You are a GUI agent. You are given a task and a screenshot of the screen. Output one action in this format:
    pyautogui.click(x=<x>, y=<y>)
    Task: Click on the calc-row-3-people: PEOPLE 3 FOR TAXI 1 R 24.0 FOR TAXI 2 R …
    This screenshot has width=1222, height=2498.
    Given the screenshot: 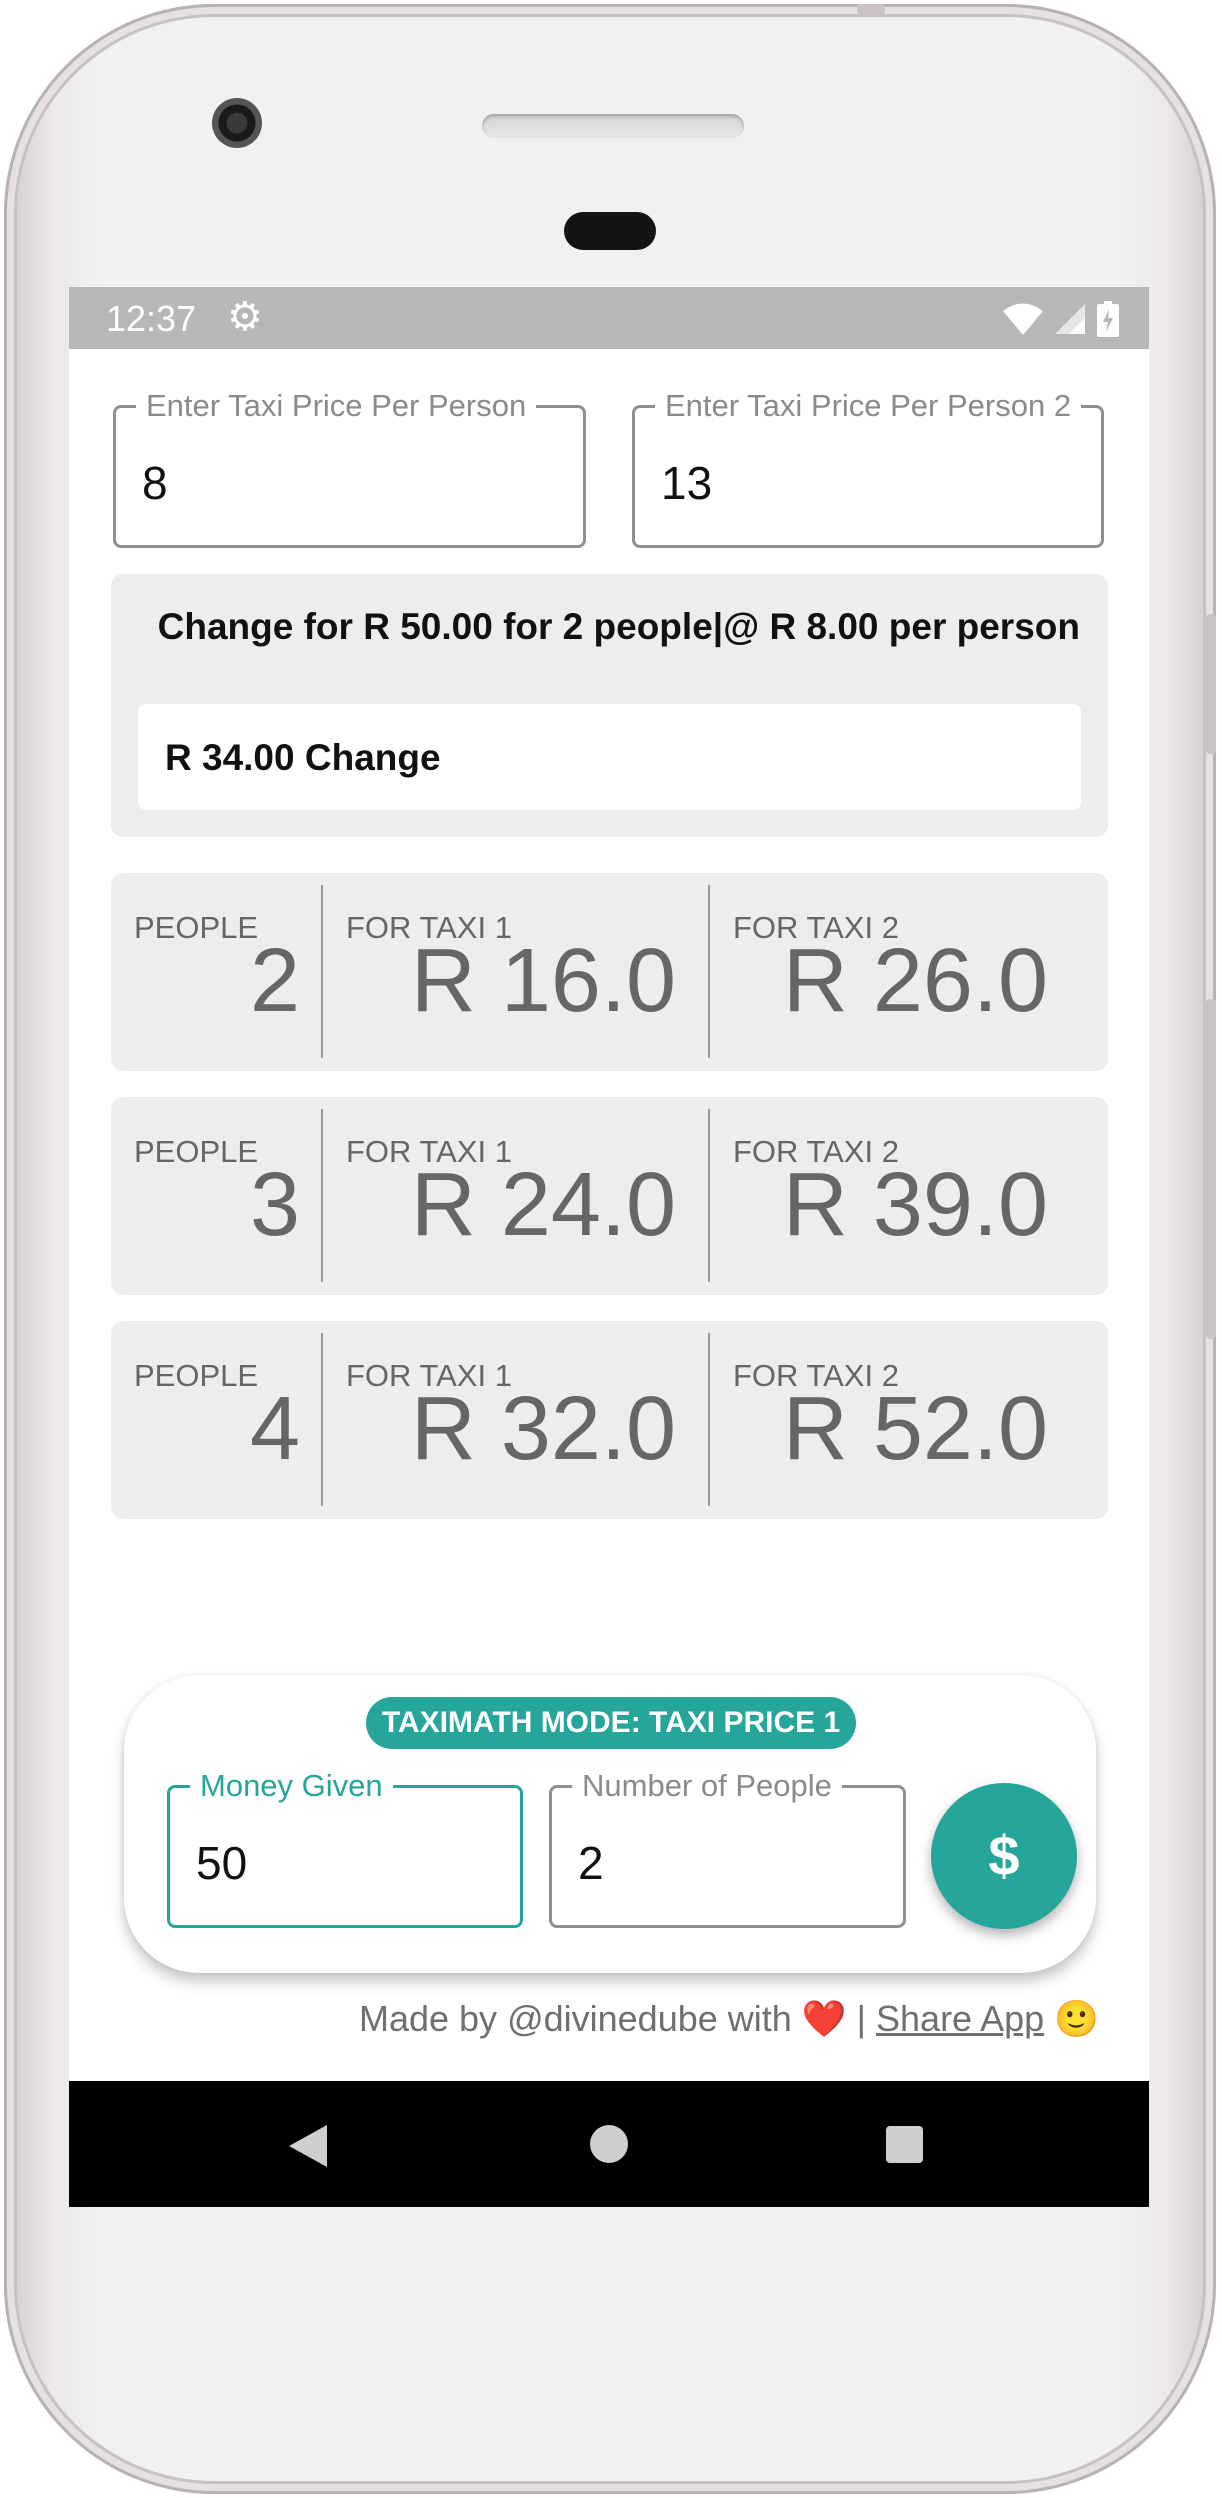 What is the action you would take?
    pyautogui.click(x=609, y=1196)
    